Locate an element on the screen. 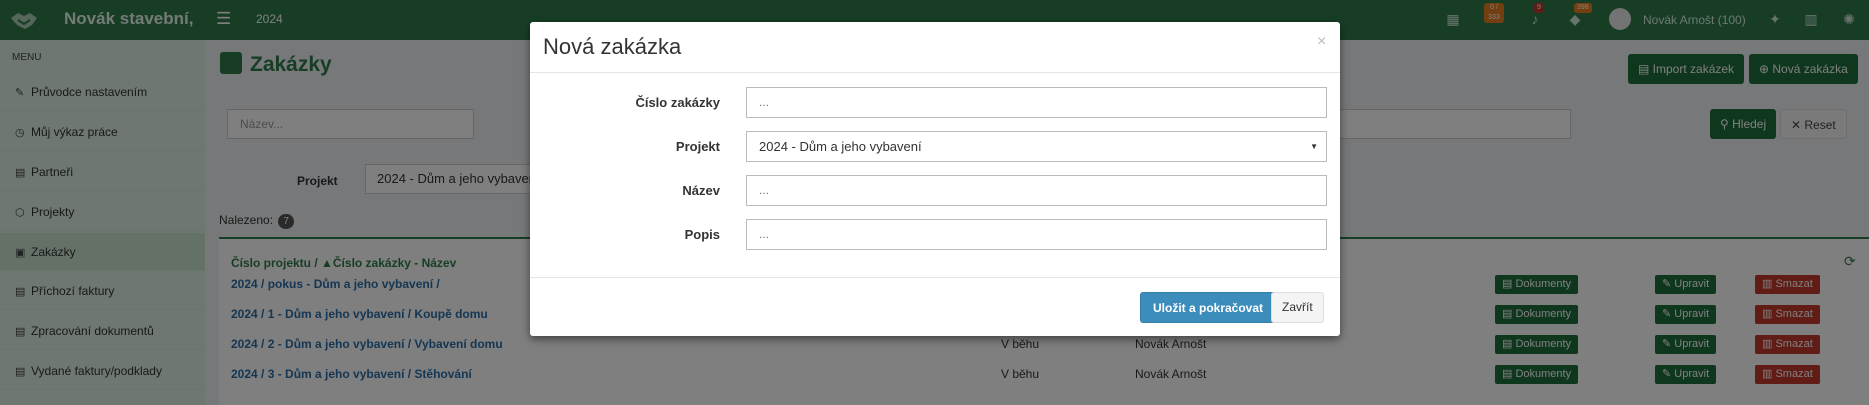 The width and height of the screenshot is (1869, 405). close-icon: × is located at coordinates (1321, 42).